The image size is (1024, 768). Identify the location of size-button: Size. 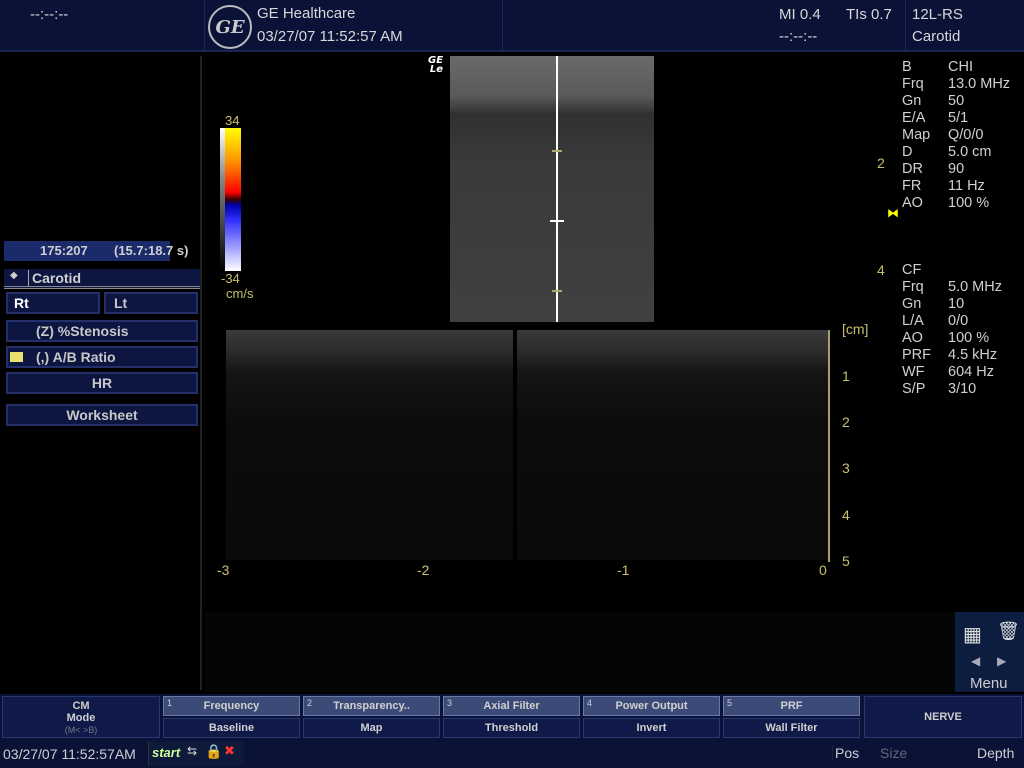
(893, 753).